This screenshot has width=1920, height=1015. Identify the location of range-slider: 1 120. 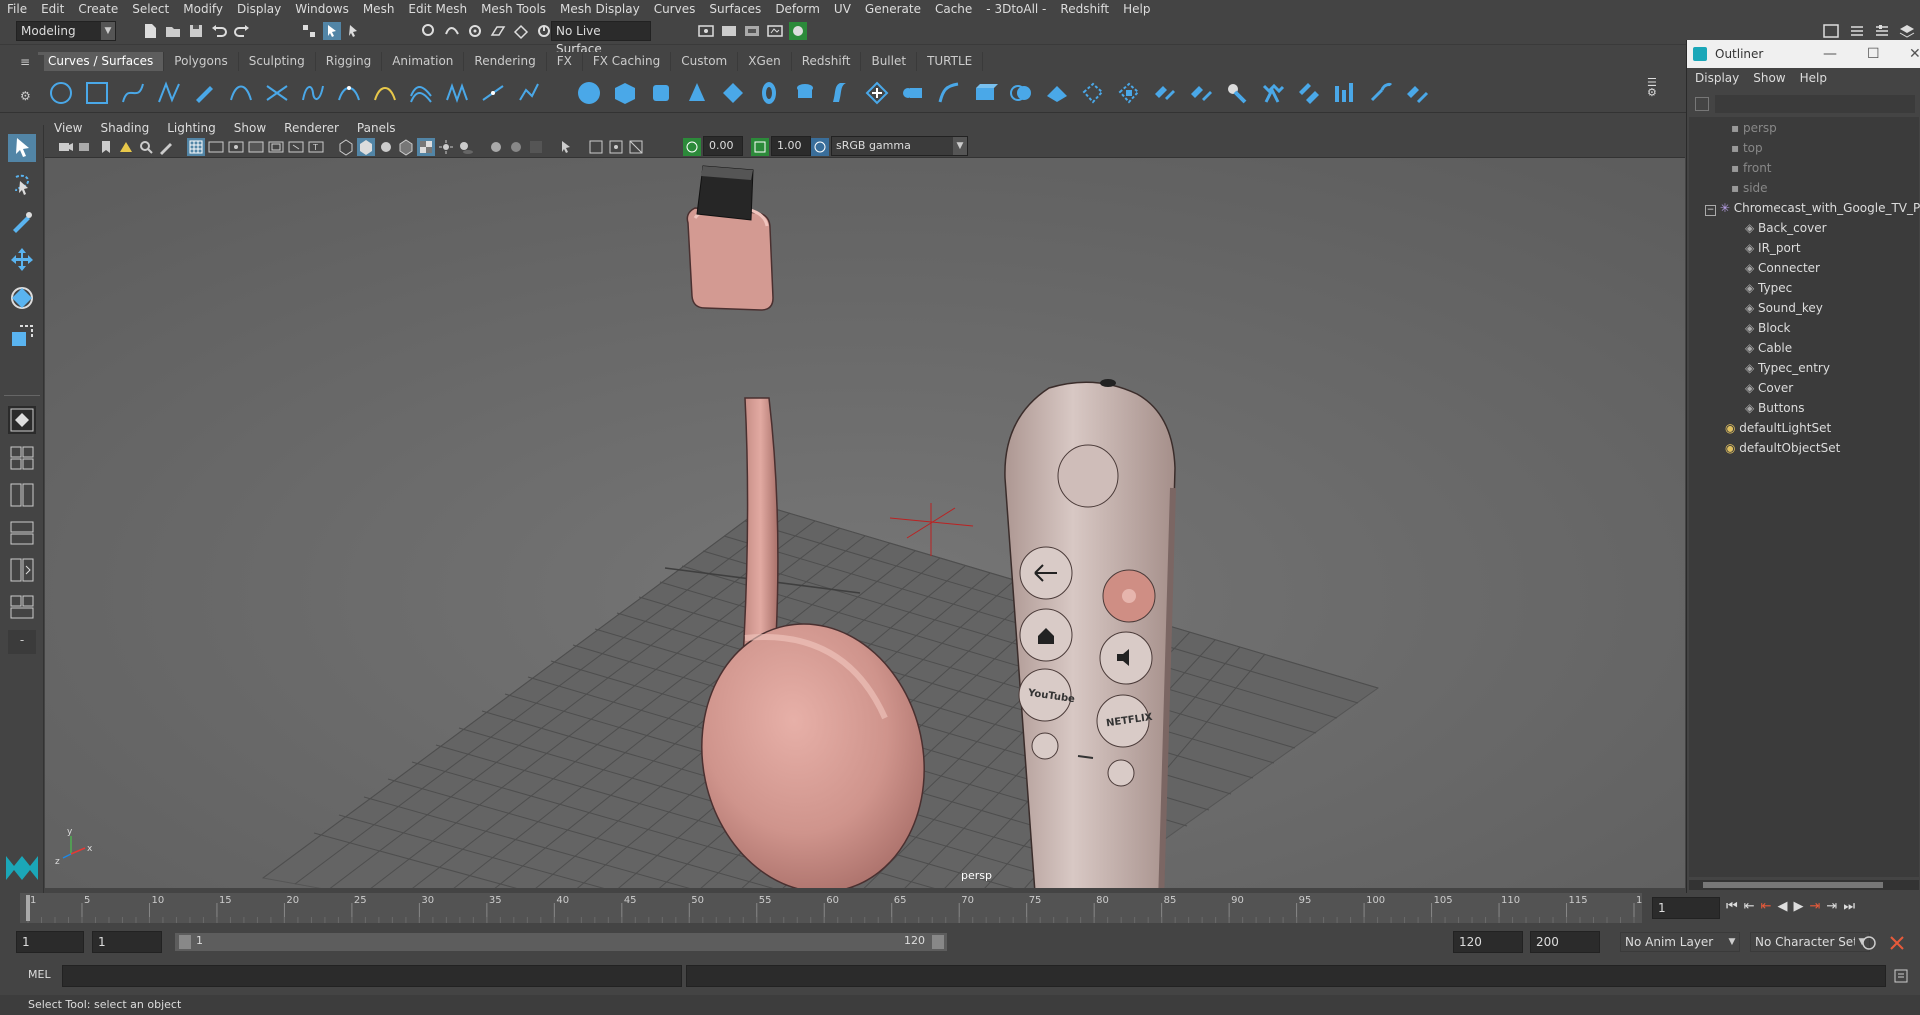
(561, 942).